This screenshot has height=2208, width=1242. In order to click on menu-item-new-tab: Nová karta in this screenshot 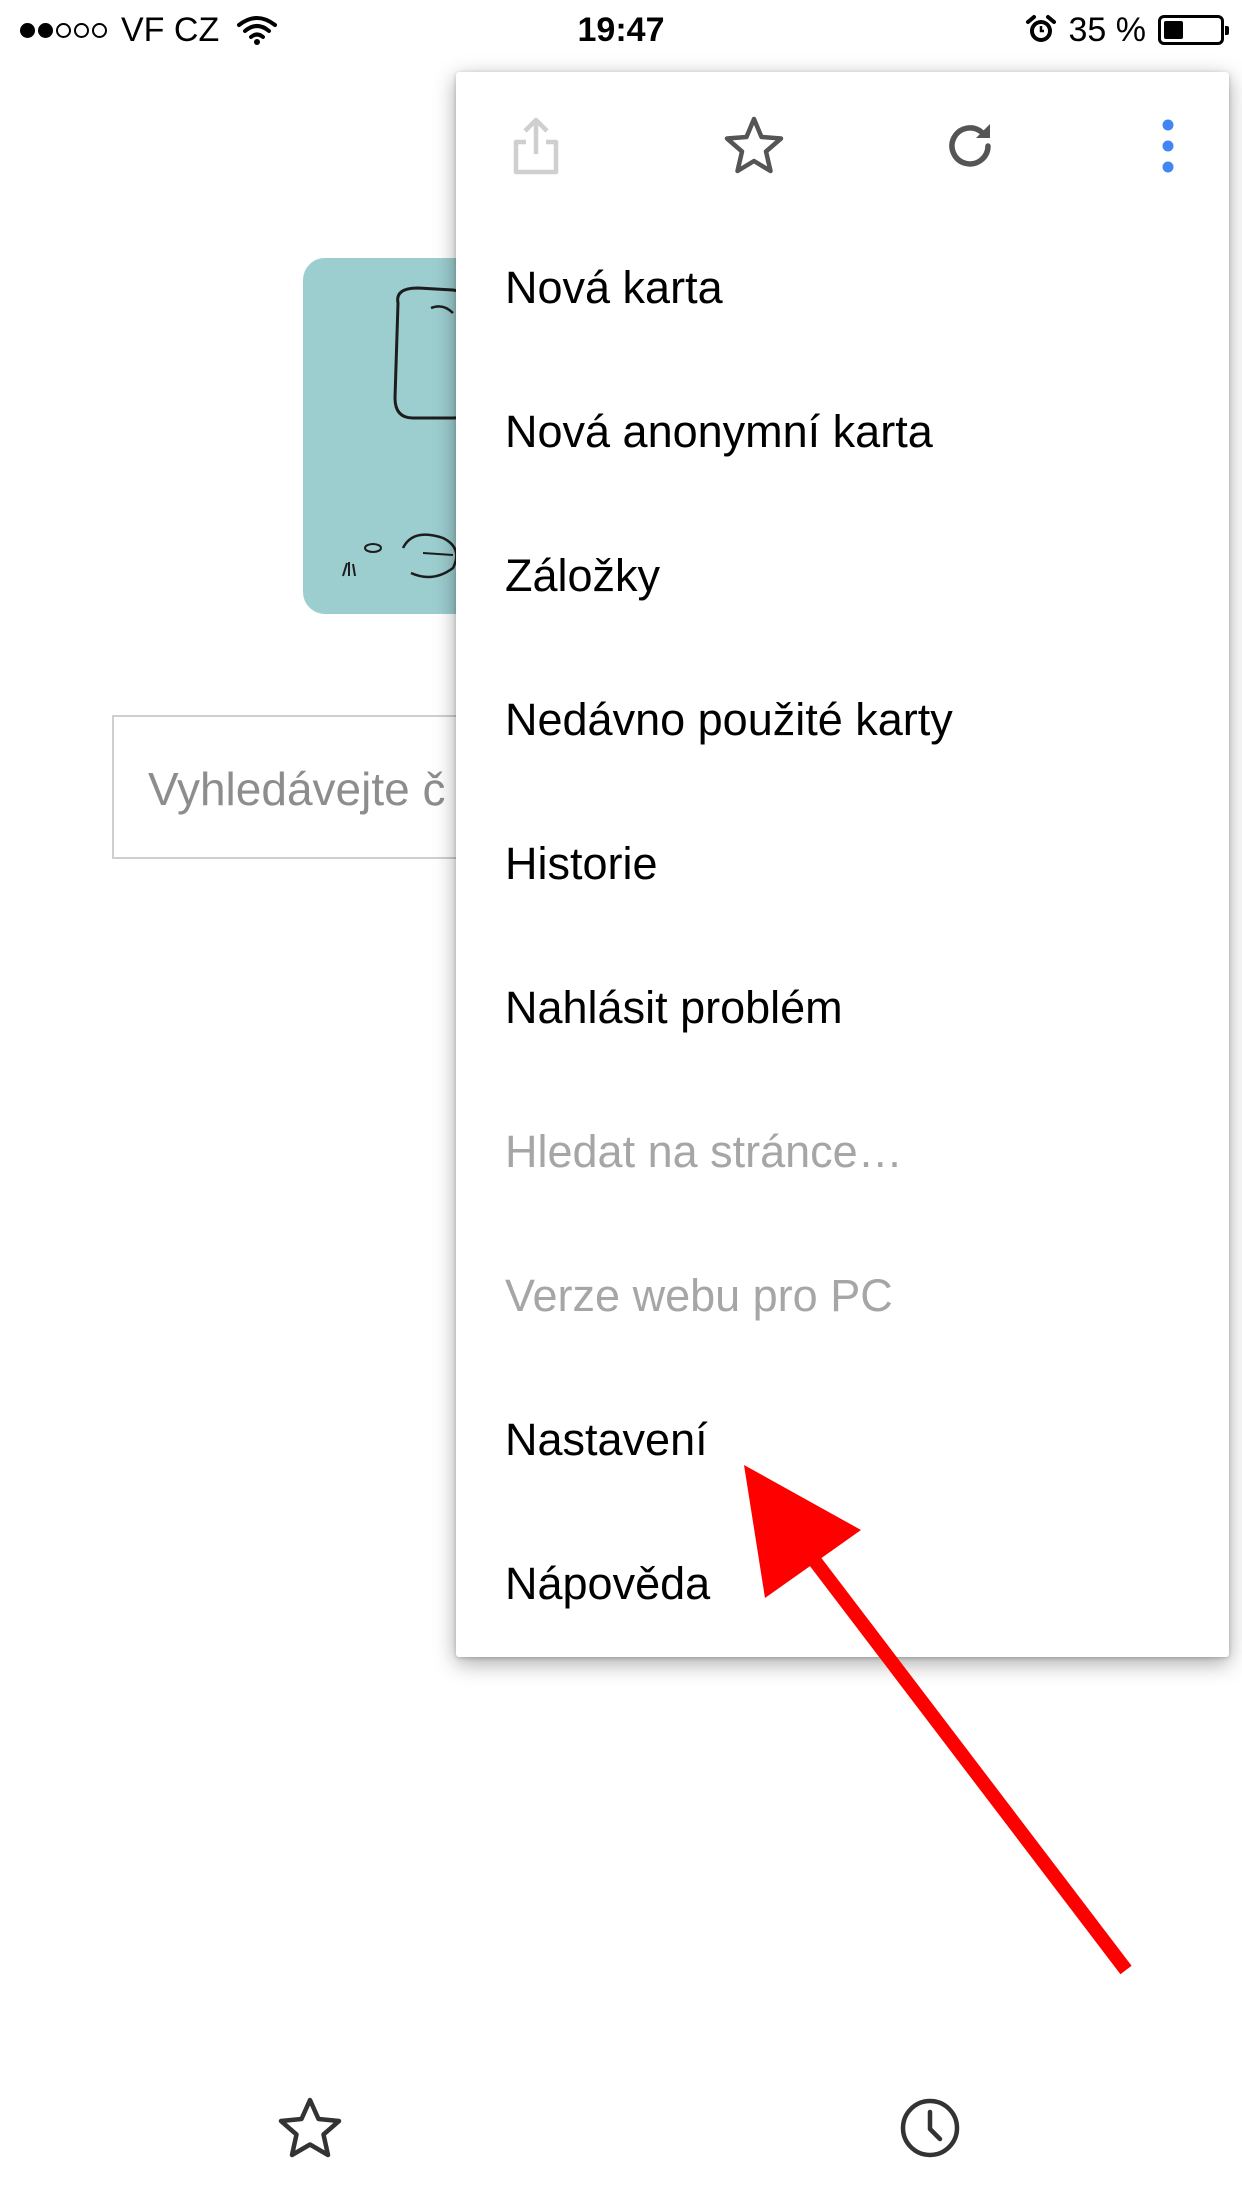, I will do `click(614, 288)`.